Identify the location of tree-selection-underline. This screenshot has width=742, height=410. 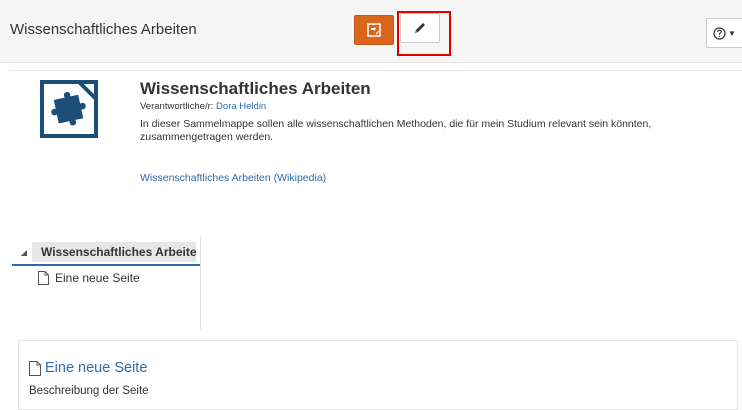
(106, 265).